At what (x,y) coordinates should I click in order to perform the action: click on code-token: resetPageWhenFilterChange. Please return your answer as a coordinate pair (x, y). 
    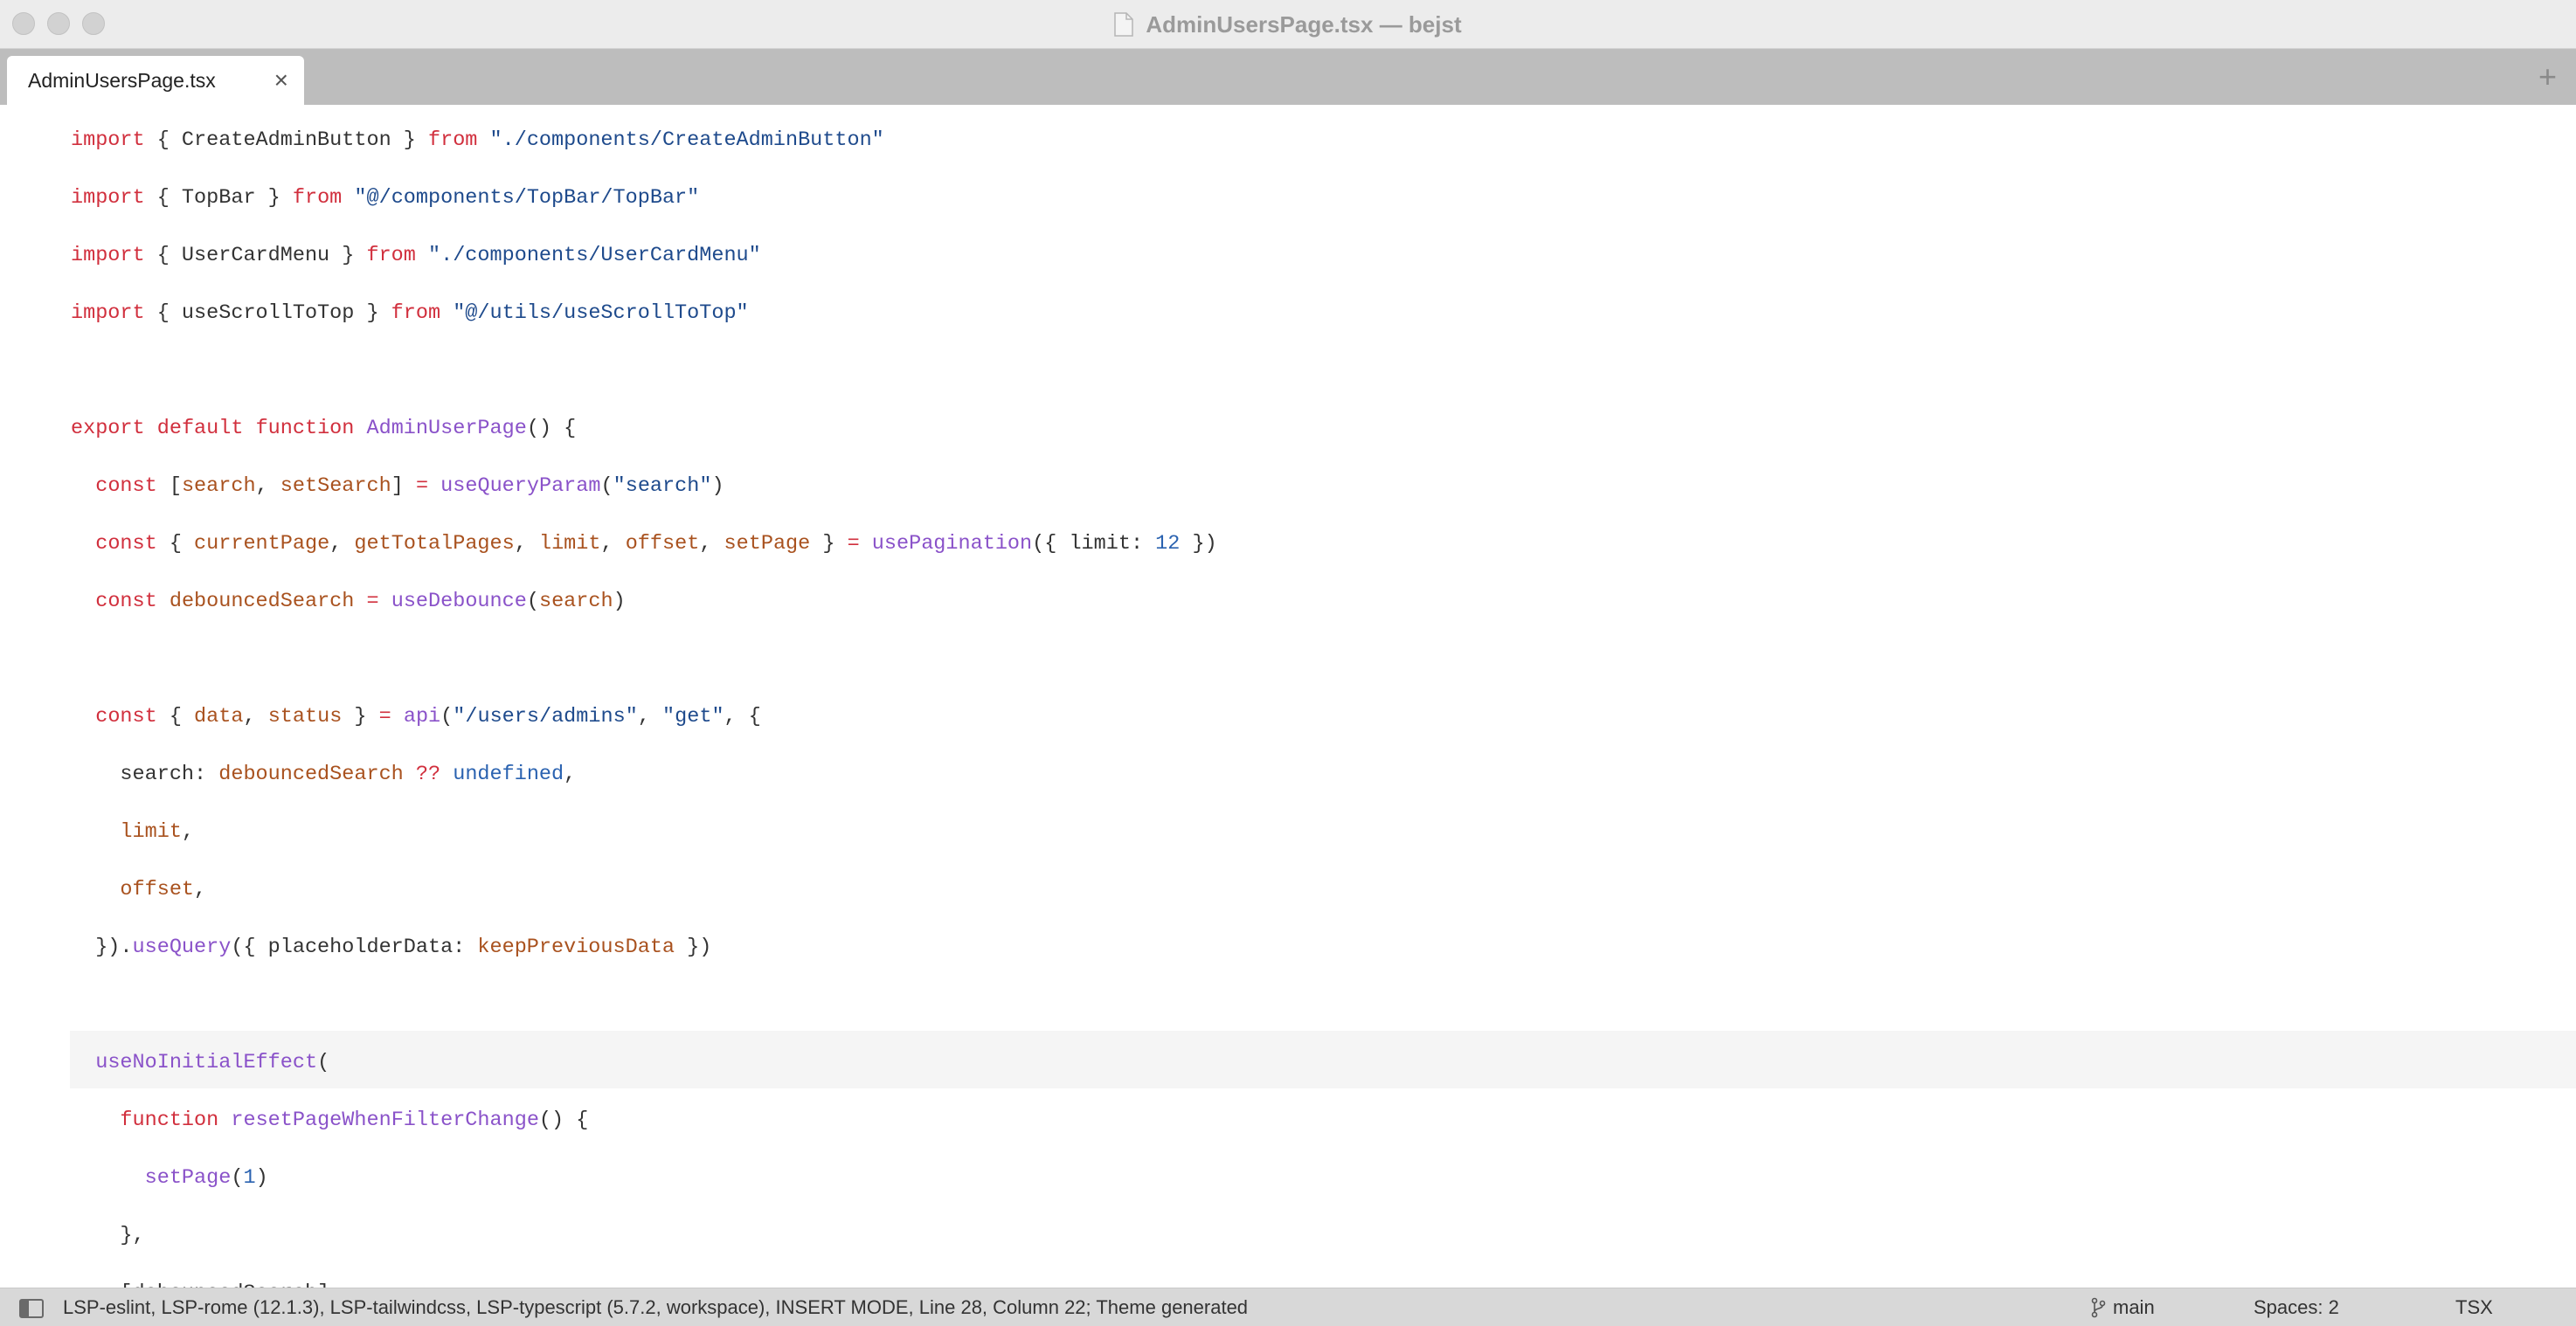
    Looking at the image, I should click on (385, 1120).